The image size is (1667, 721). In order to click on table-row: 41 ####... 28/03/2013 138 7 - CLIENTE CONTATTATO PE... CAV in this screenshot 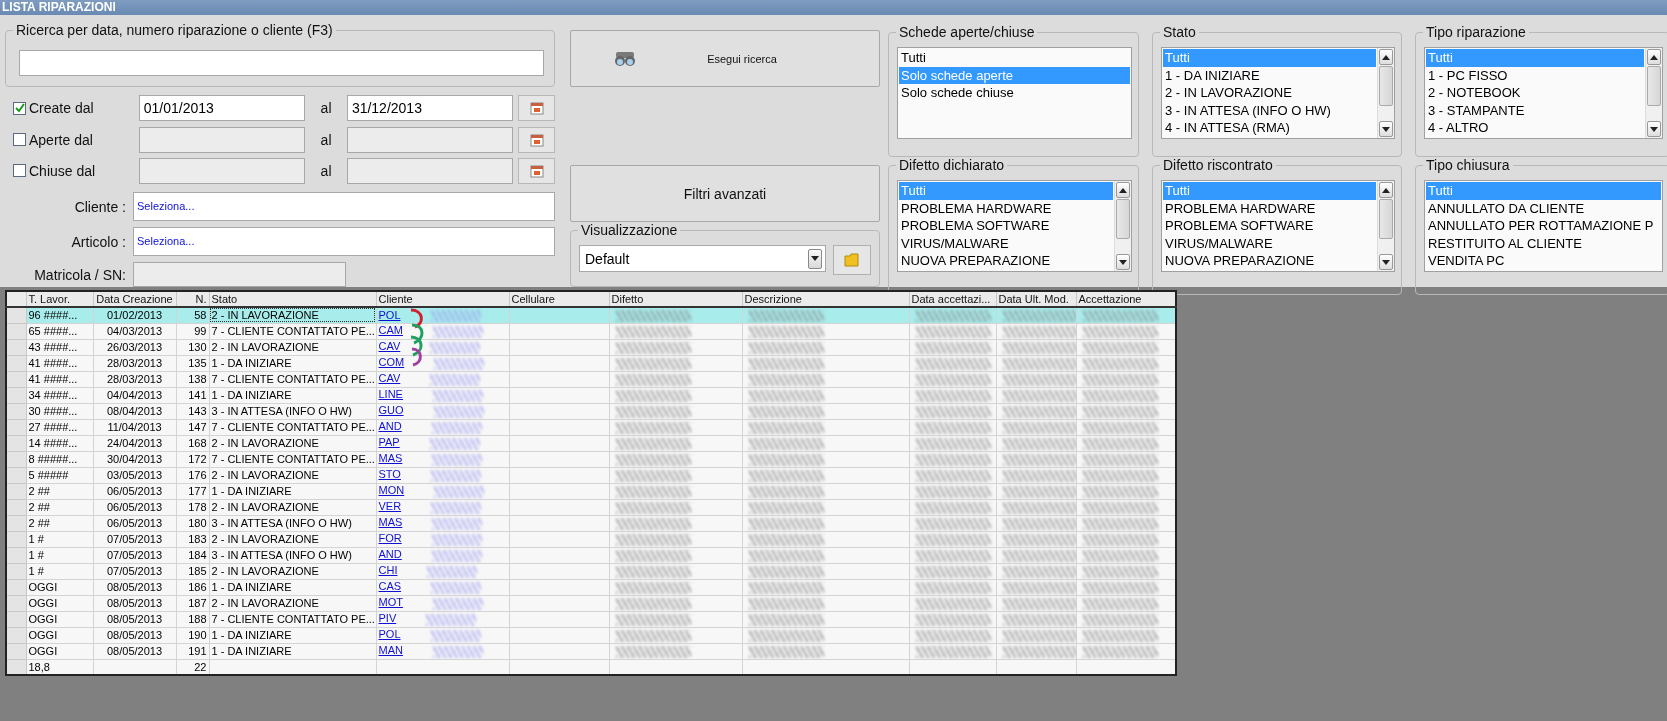, I will do `click(591, 379)`.